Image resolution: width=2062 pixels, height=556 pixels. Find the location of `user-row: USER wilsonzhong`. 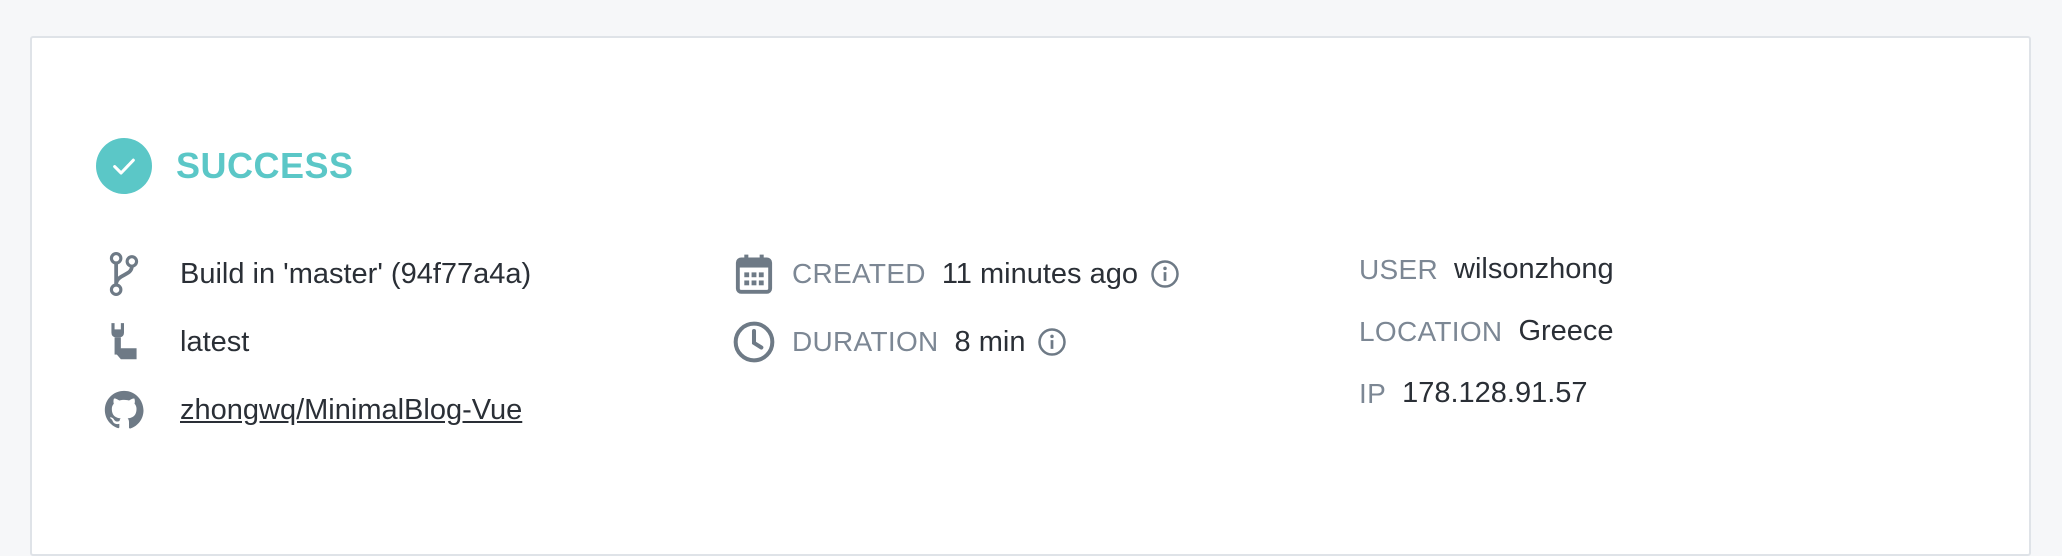

user-row: USER wilsonzhong is located at coordinates (1486, 269).